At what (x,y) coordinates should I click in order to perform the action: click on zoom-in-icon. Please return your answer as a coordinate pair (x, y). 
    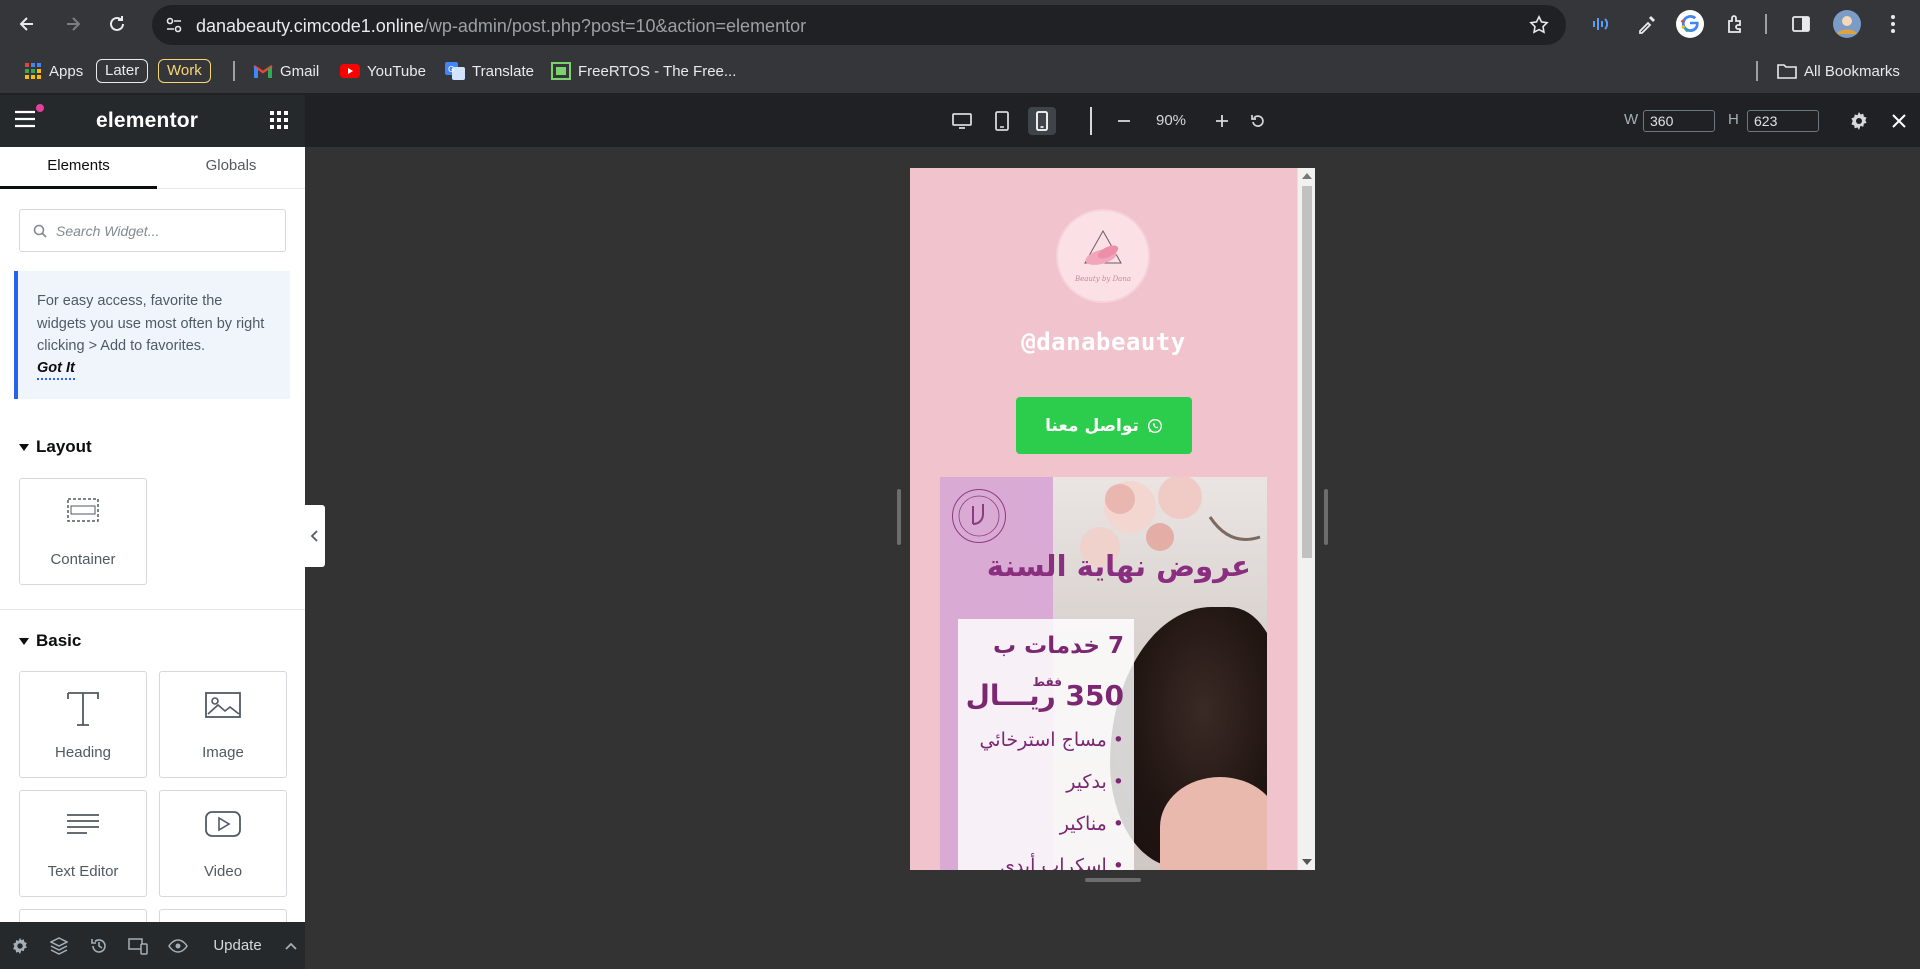
    Looking at the image, I should click on (1222, 121).